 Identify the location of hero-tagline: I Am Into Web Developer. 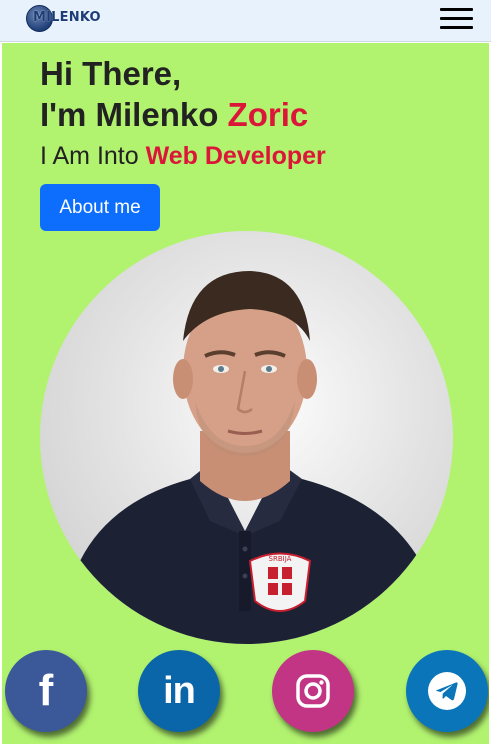
(183, 156).